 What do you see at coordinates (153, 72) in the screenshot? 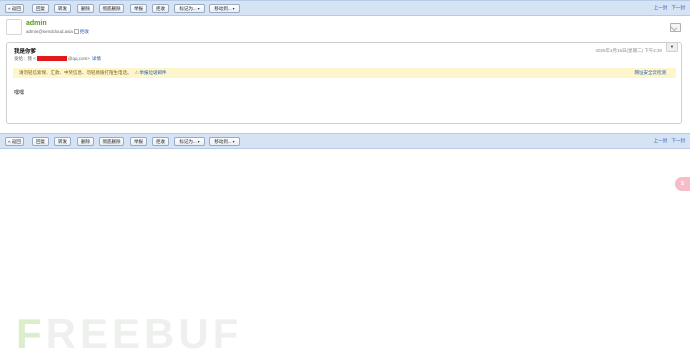
I see `report-spam-link: 举报垃圾邮件` at bounding box center [153, 72].